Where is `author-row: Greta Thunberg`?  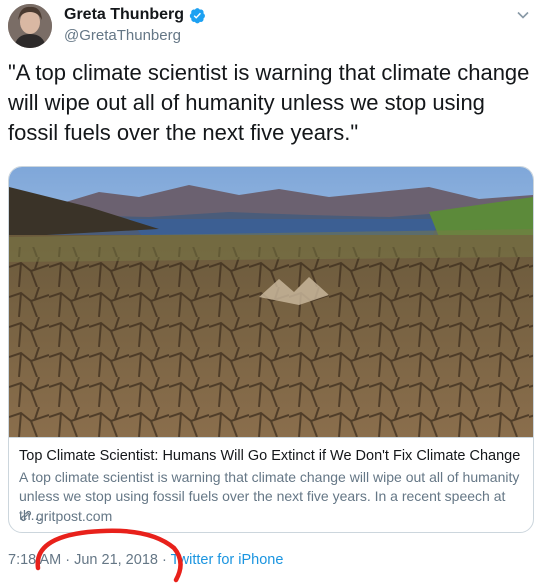
author-row: Greta Thunberg is located at coordinates (135, 15).